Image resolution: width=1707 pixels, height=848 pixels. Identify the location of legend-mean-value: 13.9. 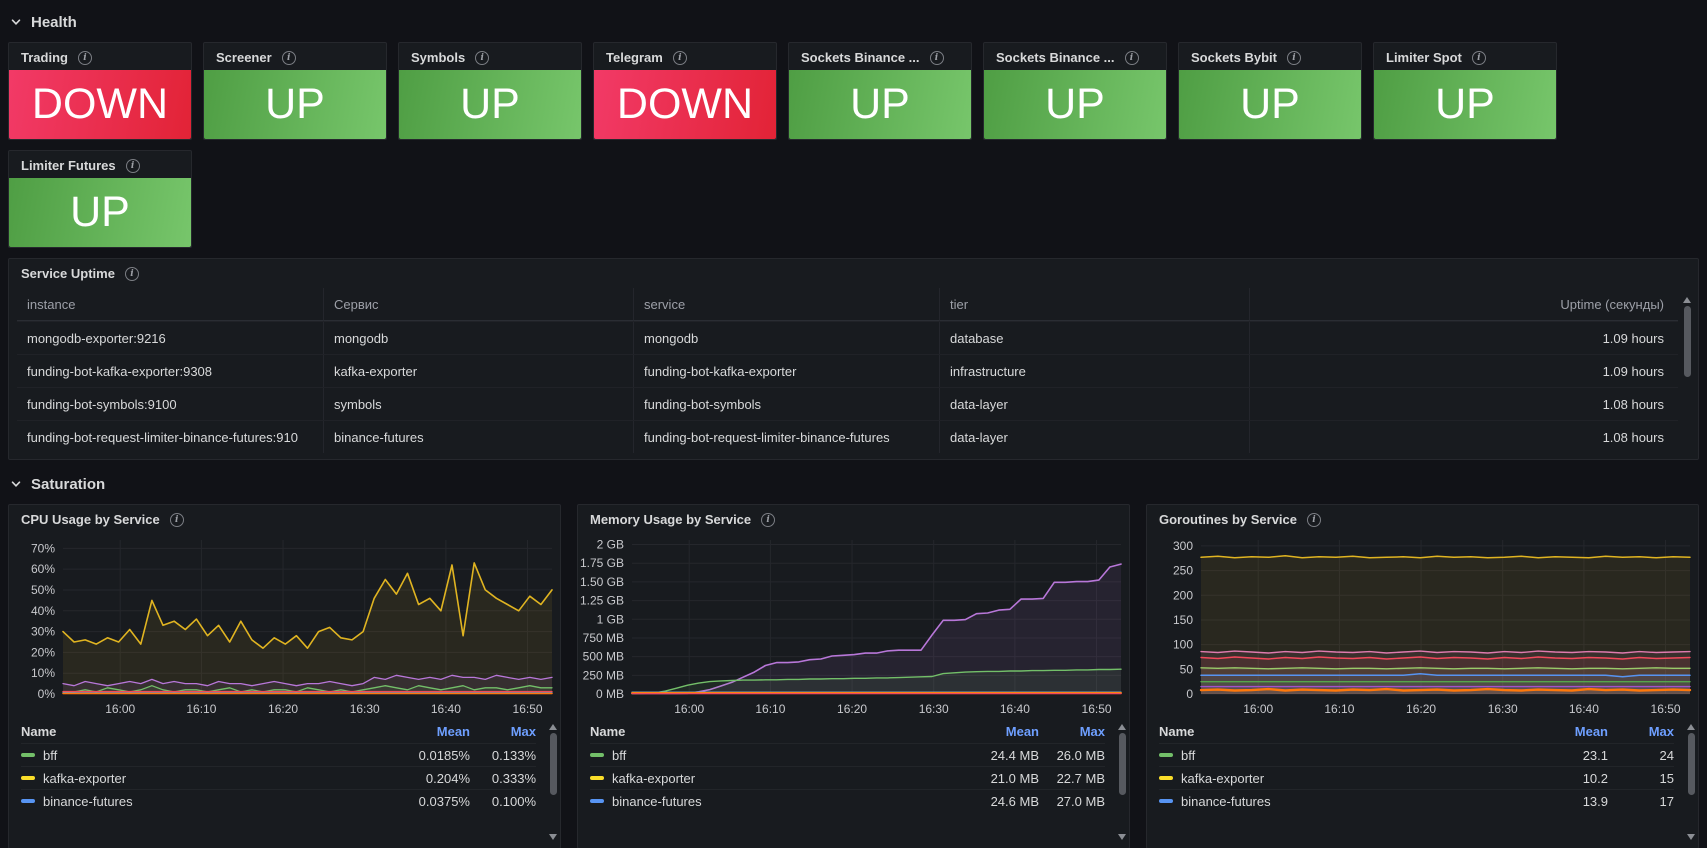
(1595, 801).